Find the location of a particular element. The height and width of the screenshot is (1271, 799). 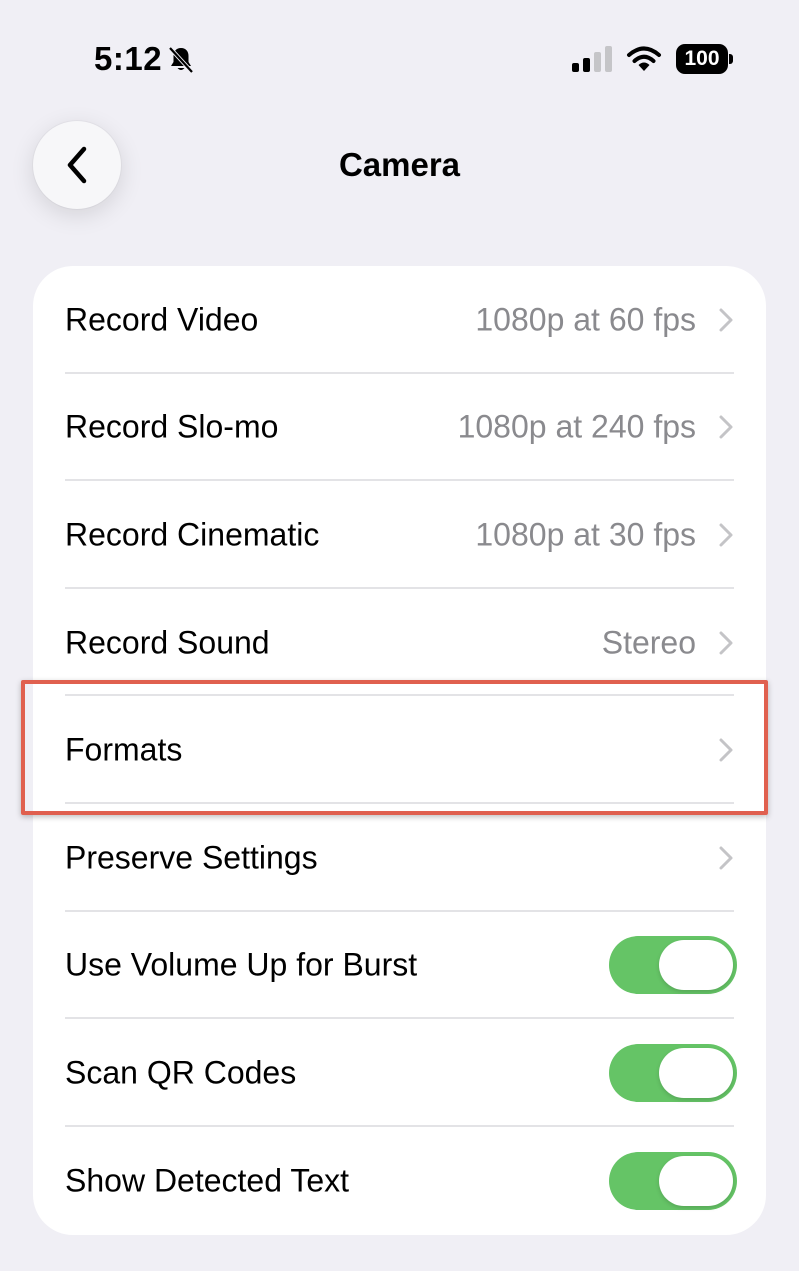

wifi-icon is located at coordinates (644, 58).